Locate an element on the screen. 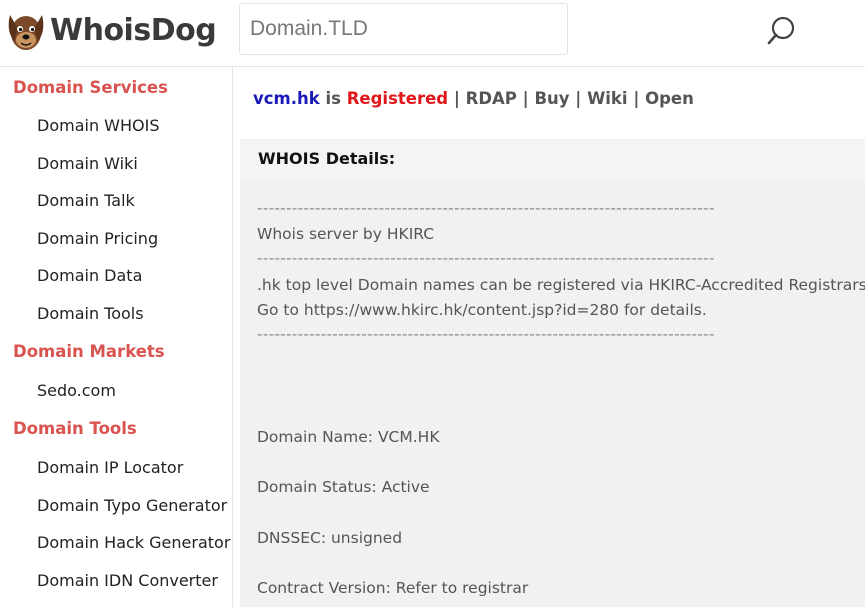  search-box is located at coordinates (517, 29).